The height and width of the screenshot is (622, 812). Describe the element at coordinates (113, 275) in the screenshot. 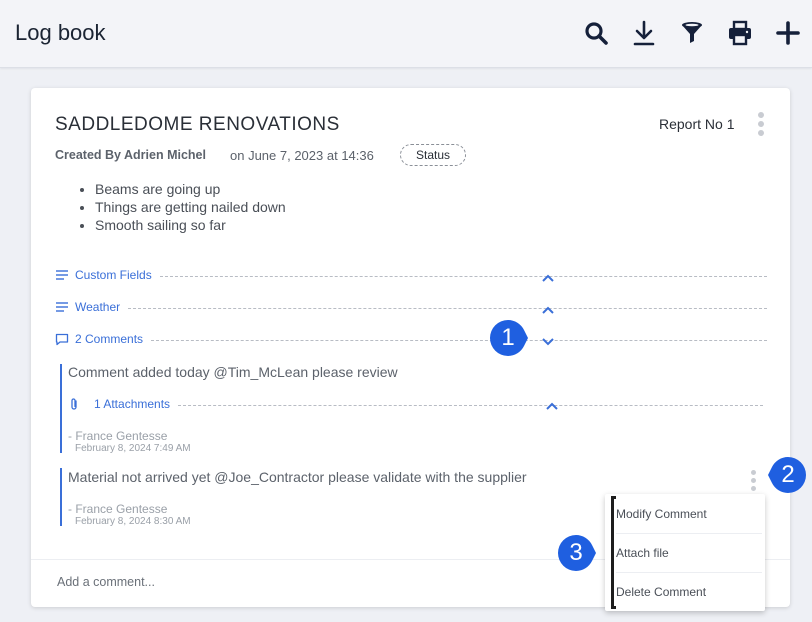

I see `custom-fields-label: Custom Fields` at that location.